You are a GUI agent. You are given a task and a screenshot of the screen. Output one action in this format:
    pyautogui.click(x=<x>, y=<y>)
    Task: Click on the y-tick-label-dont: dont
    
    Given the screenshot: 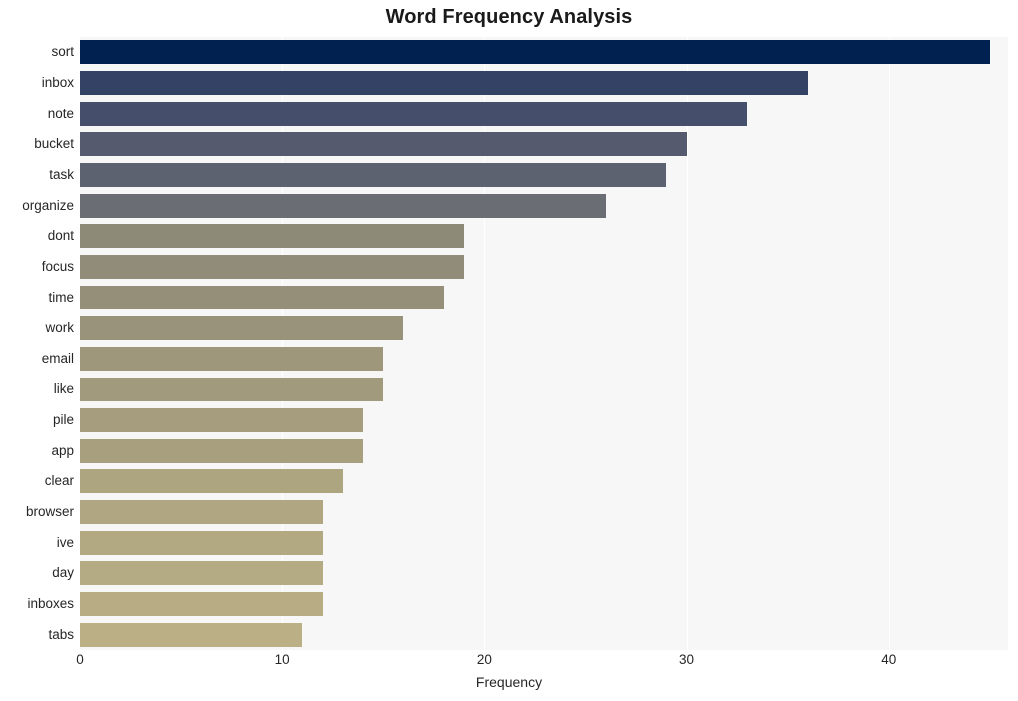 What is the action you would take?
    pyautogui.click(x=60, y=236)
    